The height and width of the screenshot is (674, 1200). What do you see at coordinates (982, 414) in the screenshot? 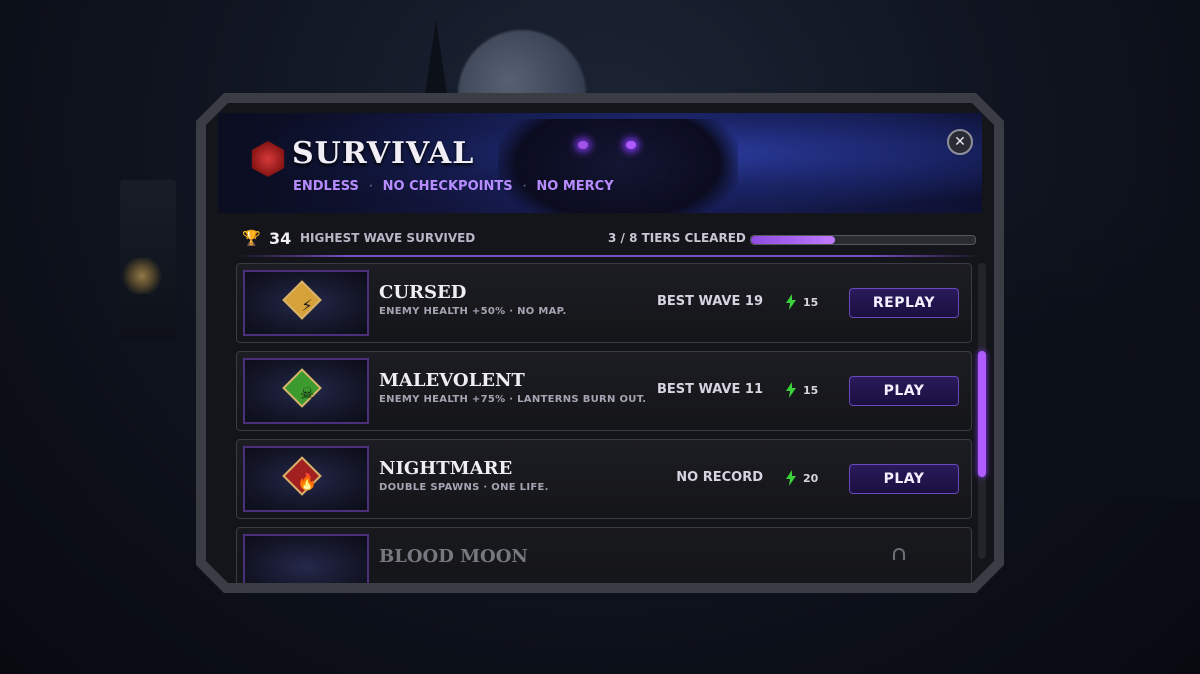
I see `scrollbar-thumb` at bounding box center [982, 414].